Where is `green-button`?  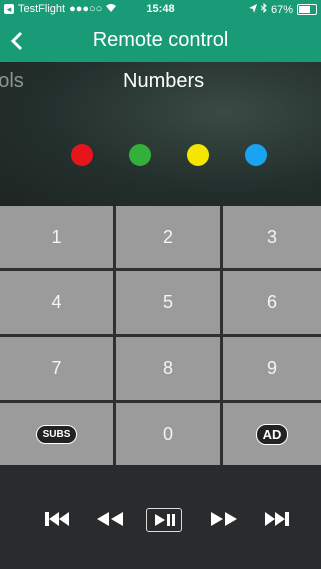 green-button is located at coordinates (140, 155).